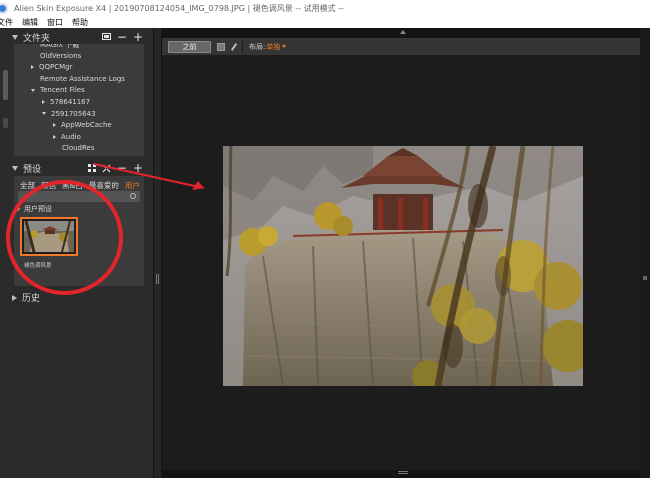 This screenshot has height=478, width=650. What do you see at coordinates (138, 37) in the screenshot?
I see `plus-icon: +` at bounding box center [138, 37].